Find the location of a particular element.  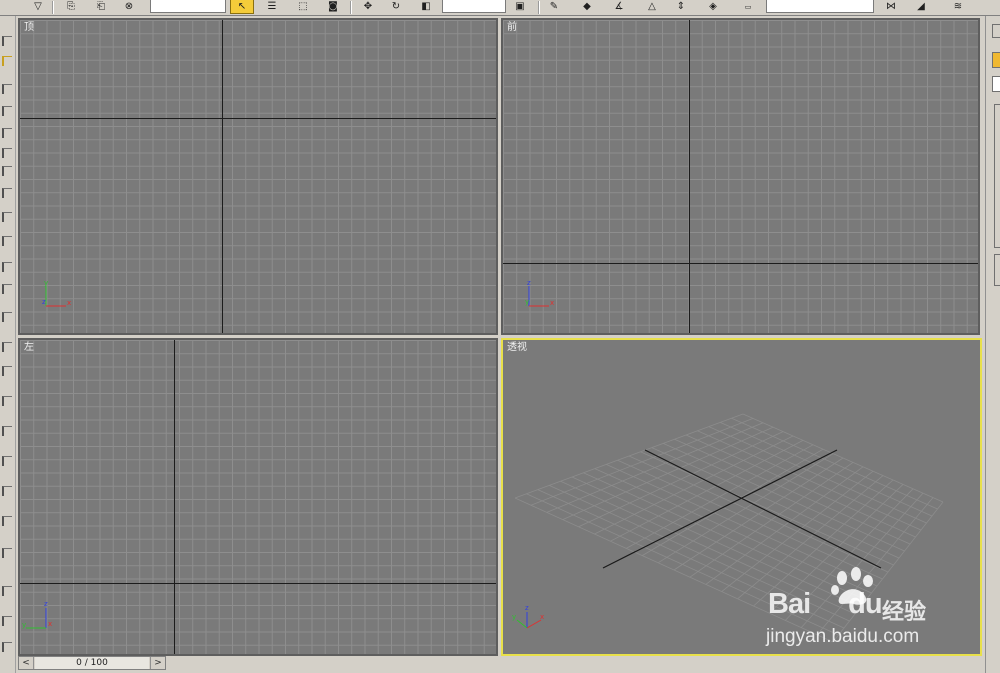

snap-toggle-icon: ◆ is located at coordinates (587, 7).